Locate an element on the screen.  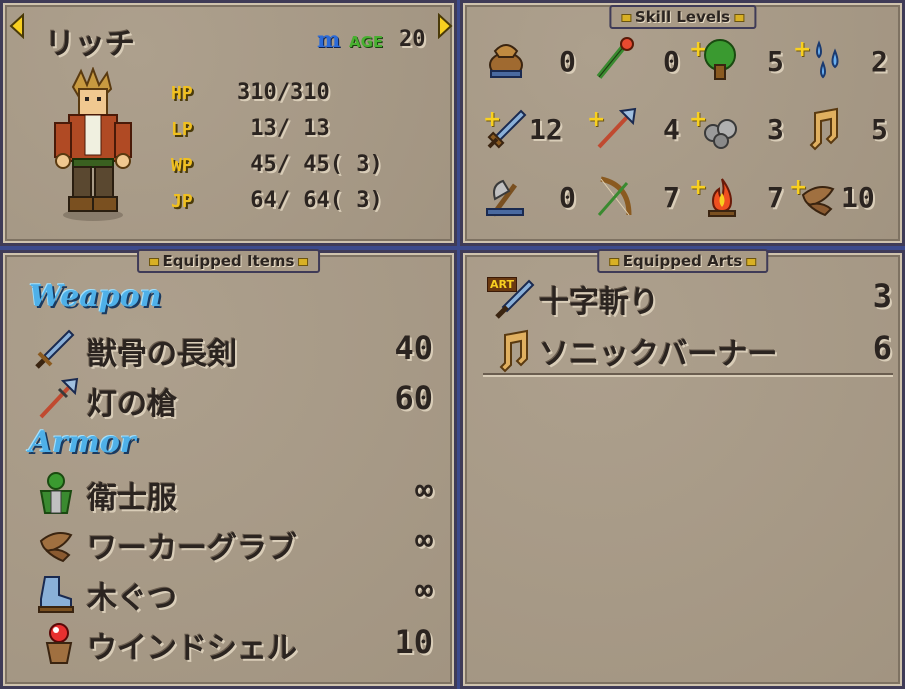
skill-rocks-value: 3 is located at coordinates (775, 129).